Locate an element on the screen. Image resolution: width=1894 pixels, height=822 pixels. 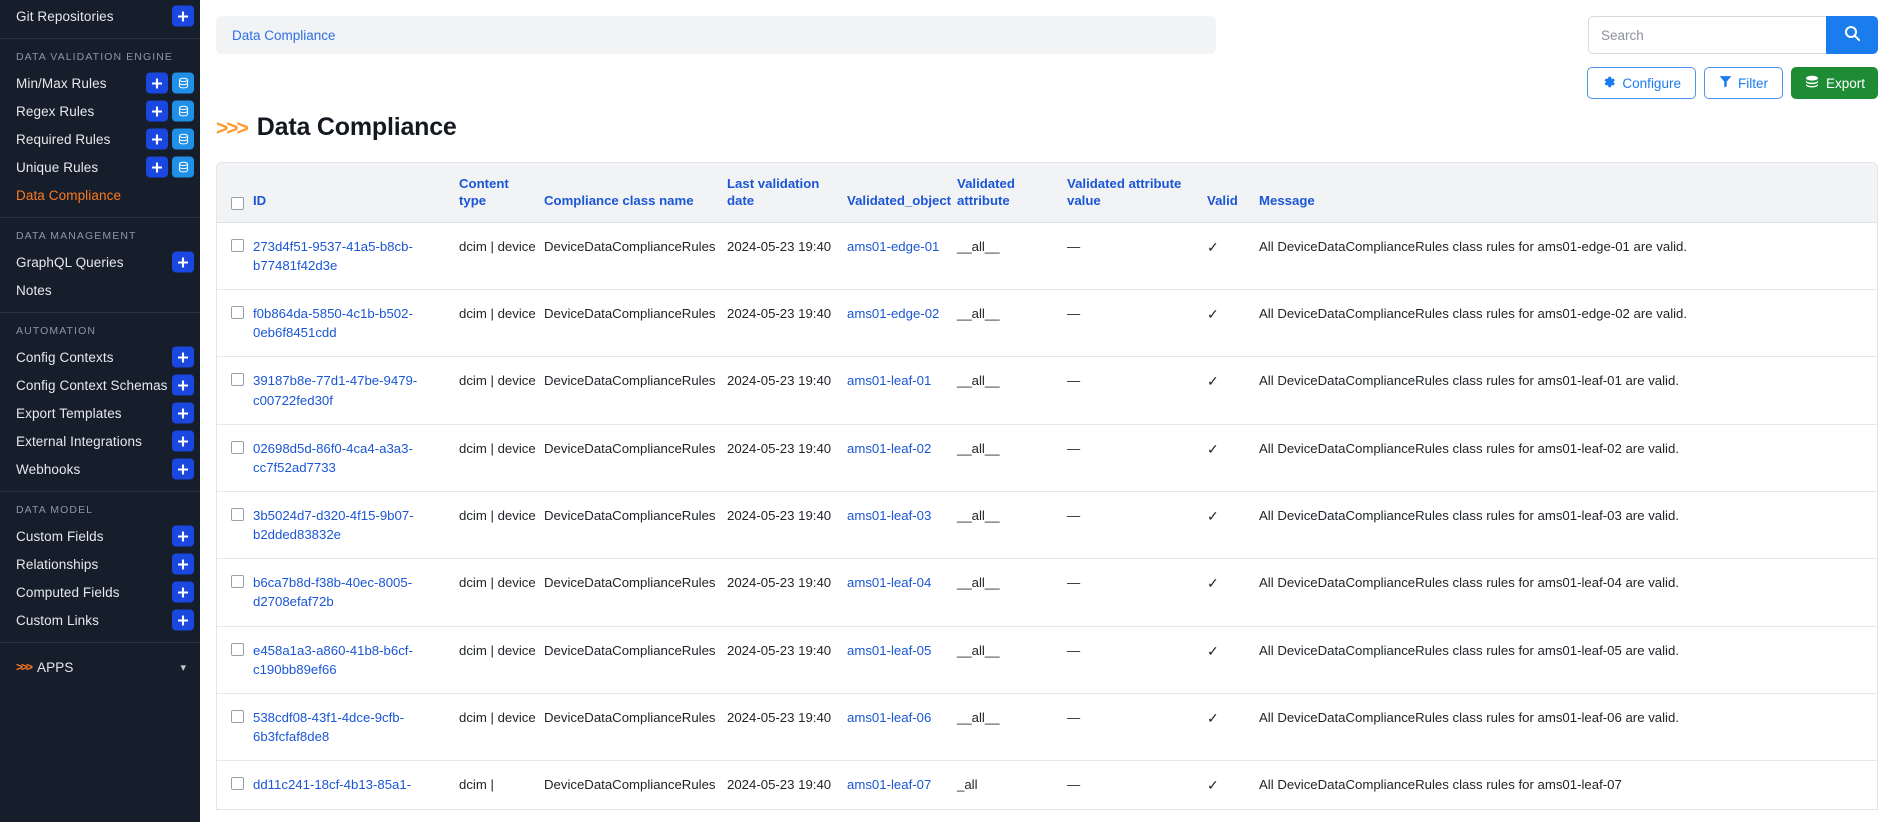
cell-validated-object: ams01-leaf-05 is located at coordinates (902, 660).